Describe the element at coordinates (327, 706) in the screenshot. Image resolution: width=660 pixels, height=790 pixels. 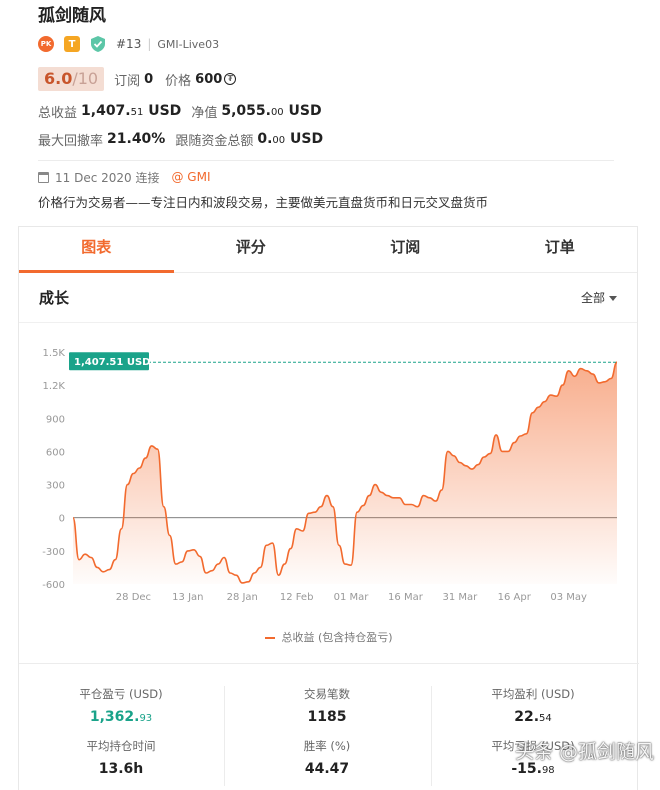
I see `stat-trades: 交易笔数 1185` at that location.